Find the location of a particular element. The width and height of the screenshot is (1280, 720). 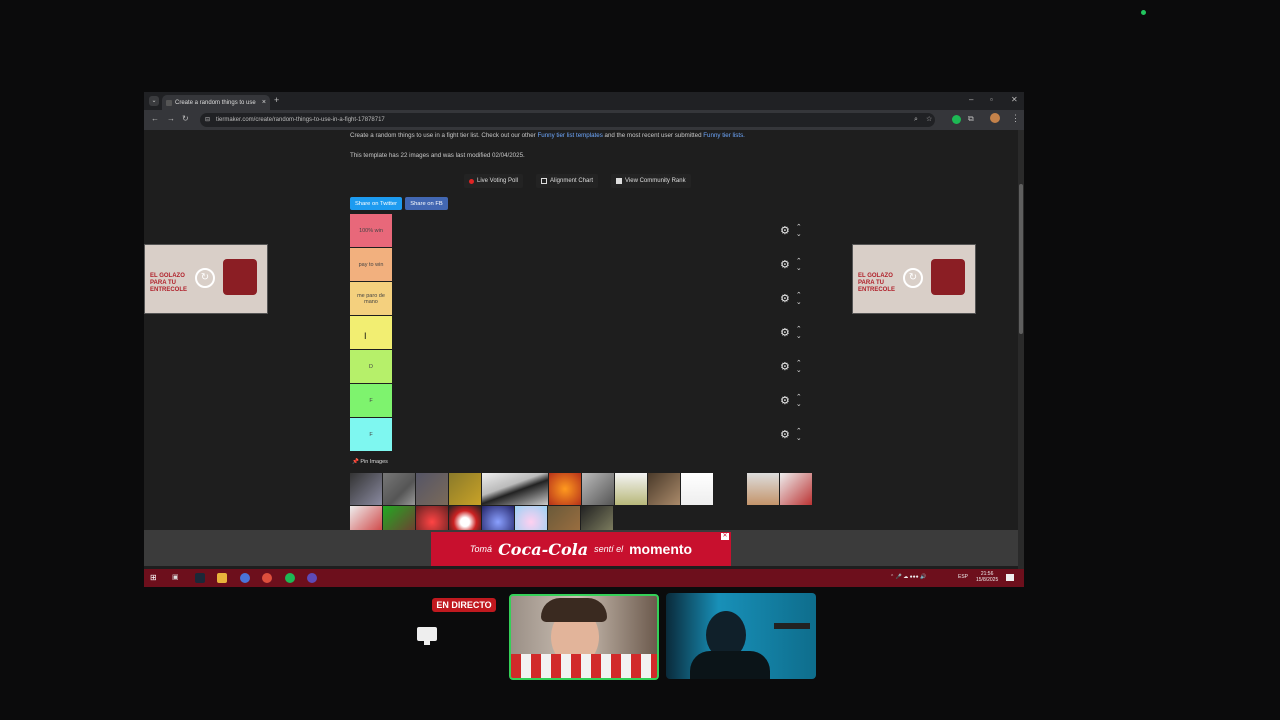

pin-images-toggle: 📌 Pin Images is located at coordinates (370, 462).